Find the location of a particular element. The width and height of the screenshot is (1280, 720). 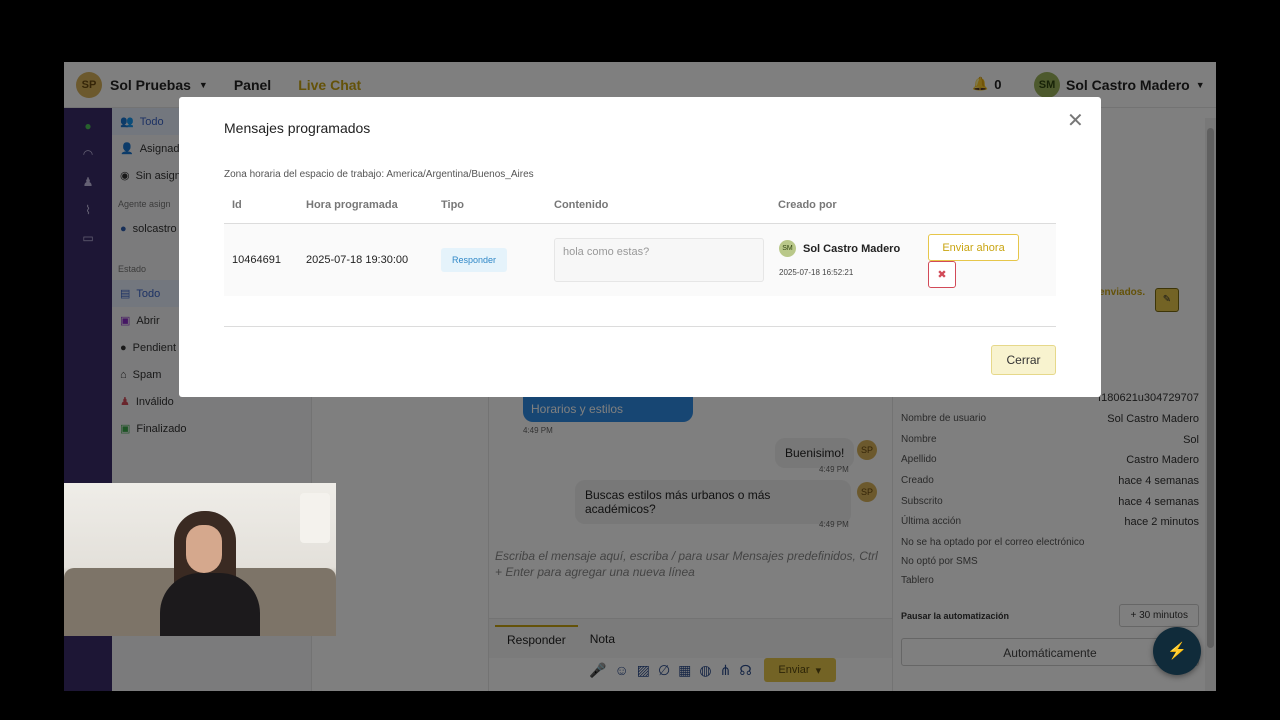

webcam-person-body is located at coordinates (210, 604).